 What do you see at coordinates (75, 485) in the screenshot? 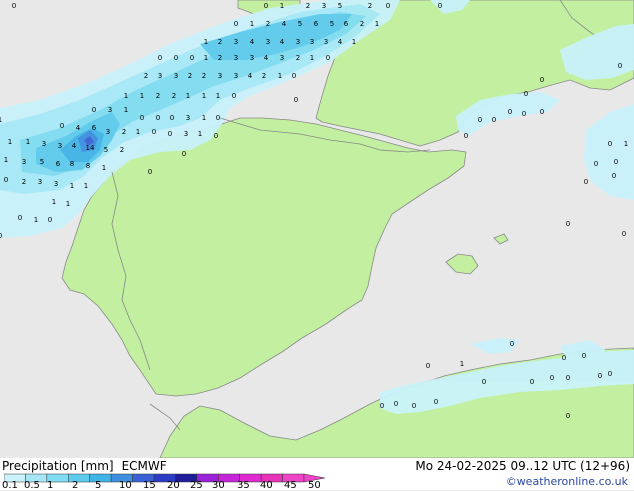
I see `legend-tick-label: 2` at bounding box center [75, 485].